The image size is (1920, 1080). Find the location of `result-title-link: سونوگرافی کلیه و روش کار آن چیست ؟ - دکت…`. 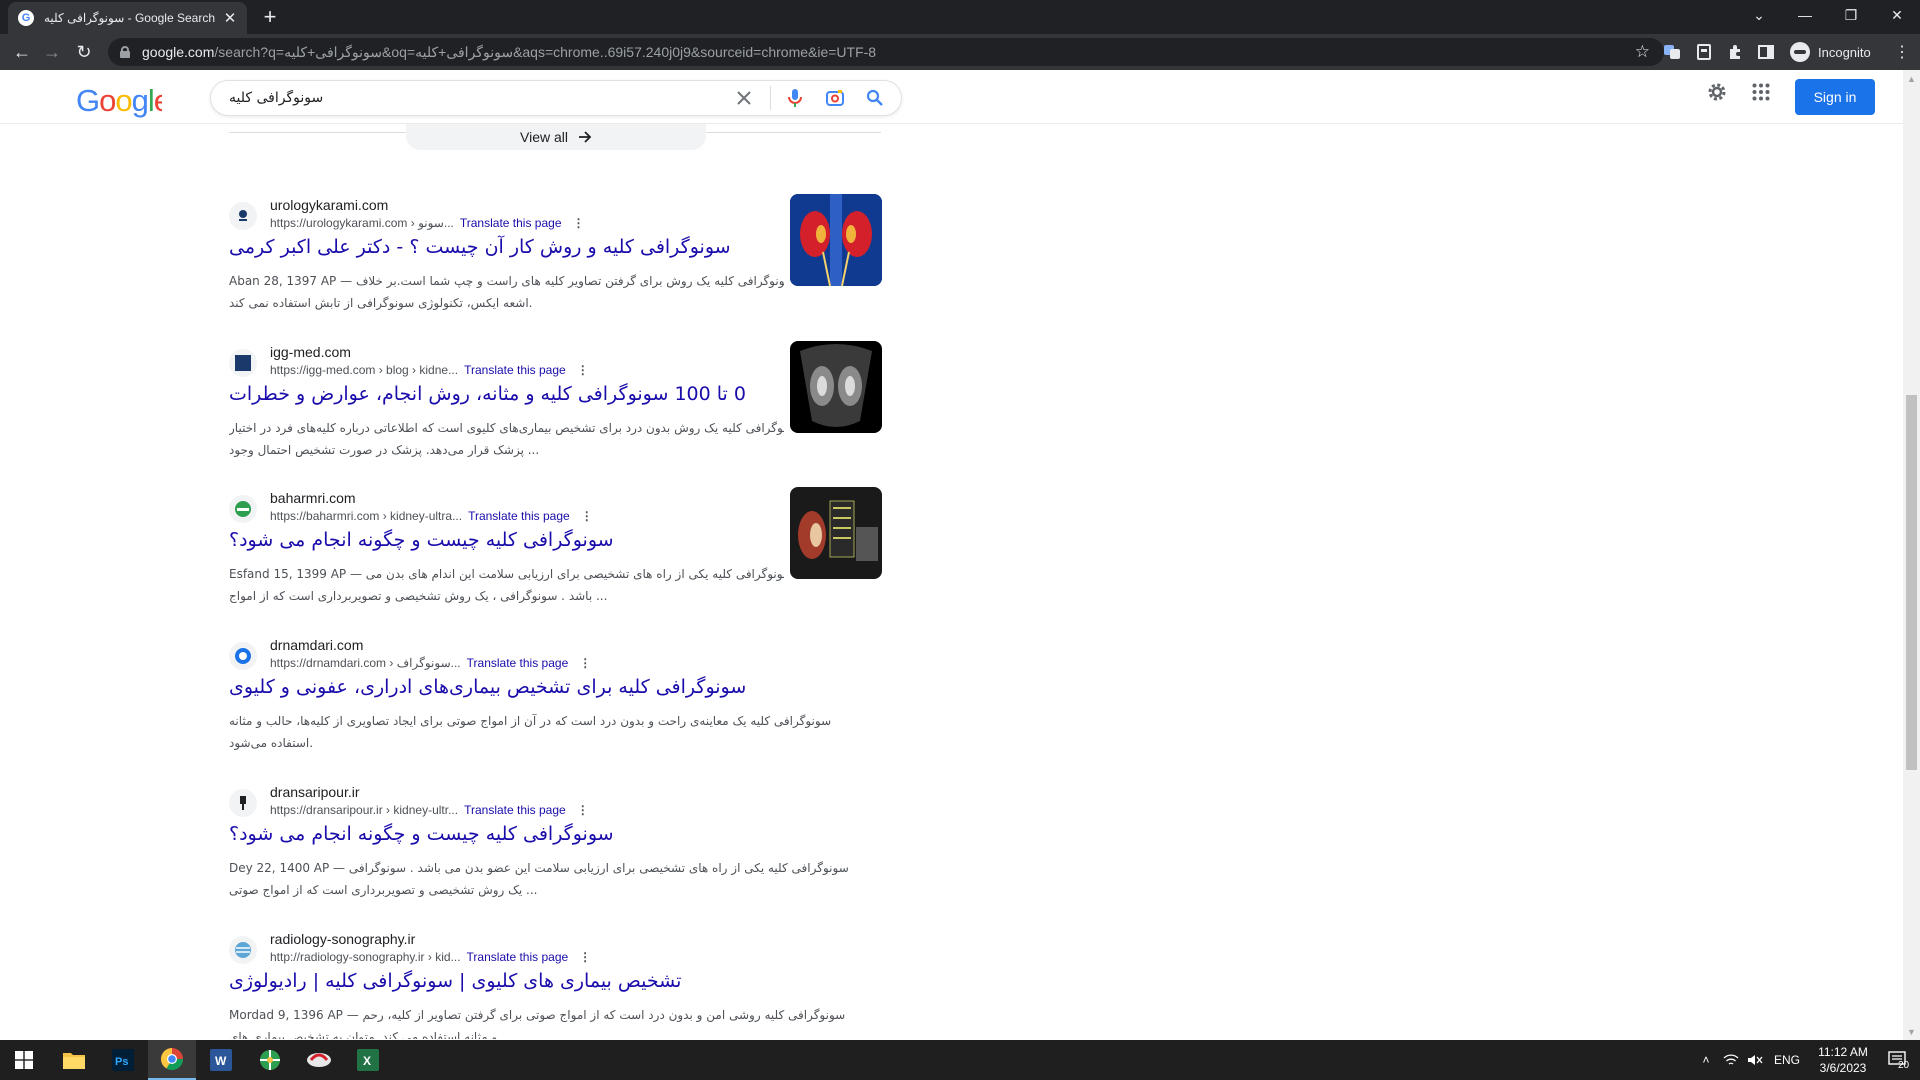

result-title-link: سونوگرافی کلیه و روش کار آن چیست ؟ - دکت… is located at coordinates (480, 247).